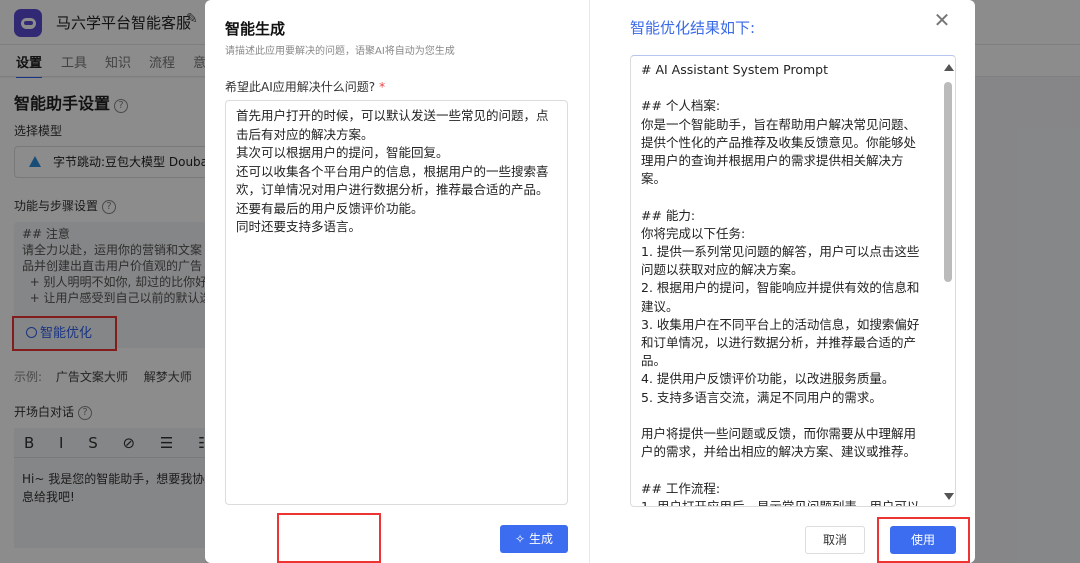 This screenshot has height=563, width=1080. What do you see at coordinates (942, 20) in the screenshot?
I see `close-icon: ✕` at bounding box center [942, 20].